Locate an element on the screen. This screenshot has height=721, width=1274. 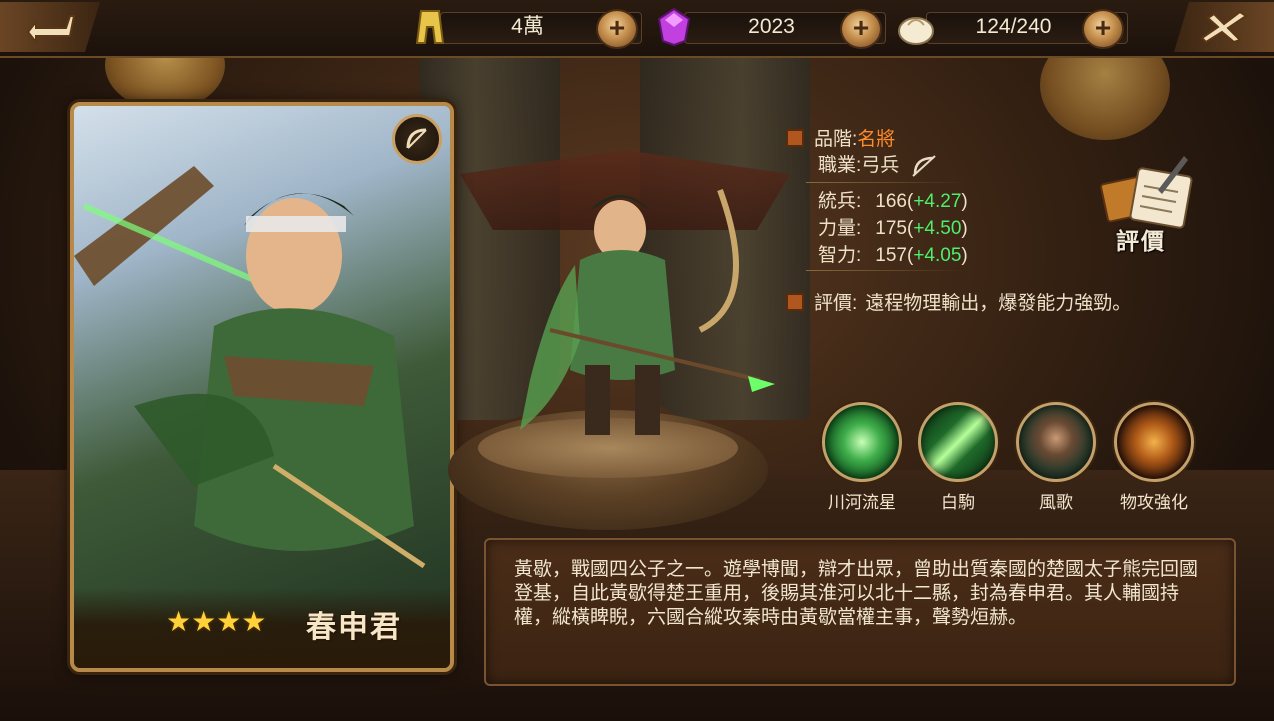
add-stamp-button: + is located at coordinates (617, 29).